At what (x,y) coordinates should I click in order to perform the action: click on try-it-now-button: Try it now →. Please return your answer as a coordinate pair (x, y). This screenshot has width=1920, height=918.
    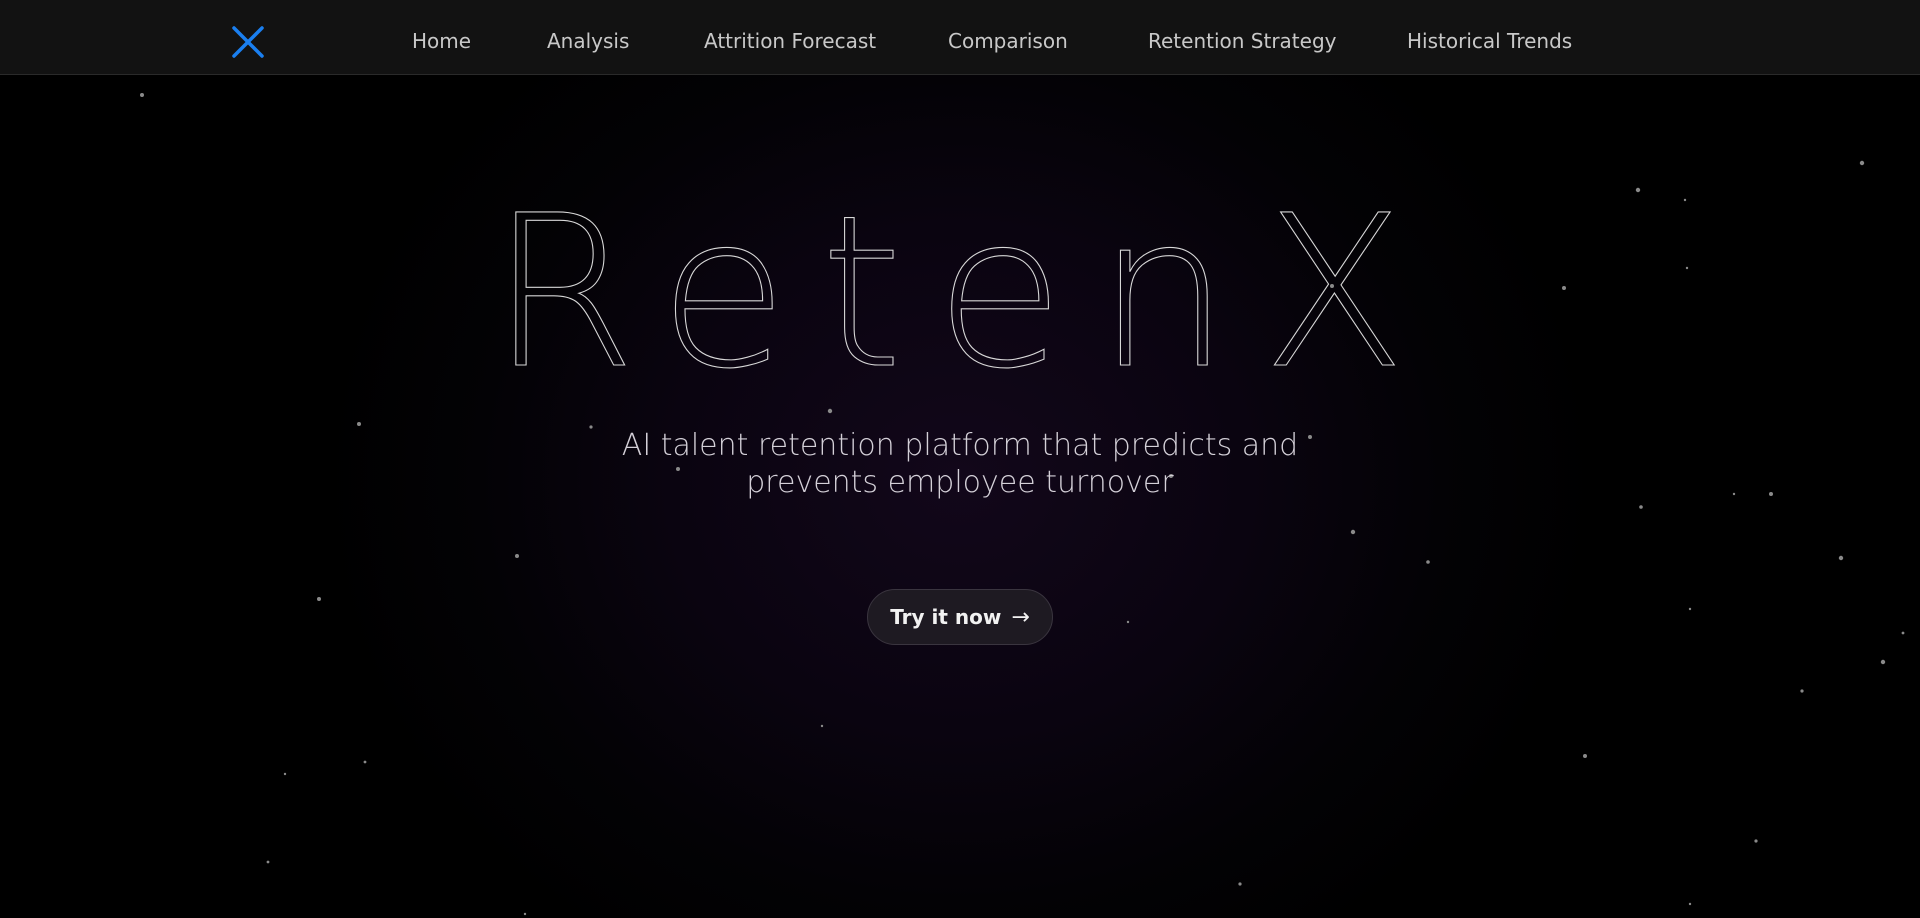
    Looking at the image, I should click on (960, 617).